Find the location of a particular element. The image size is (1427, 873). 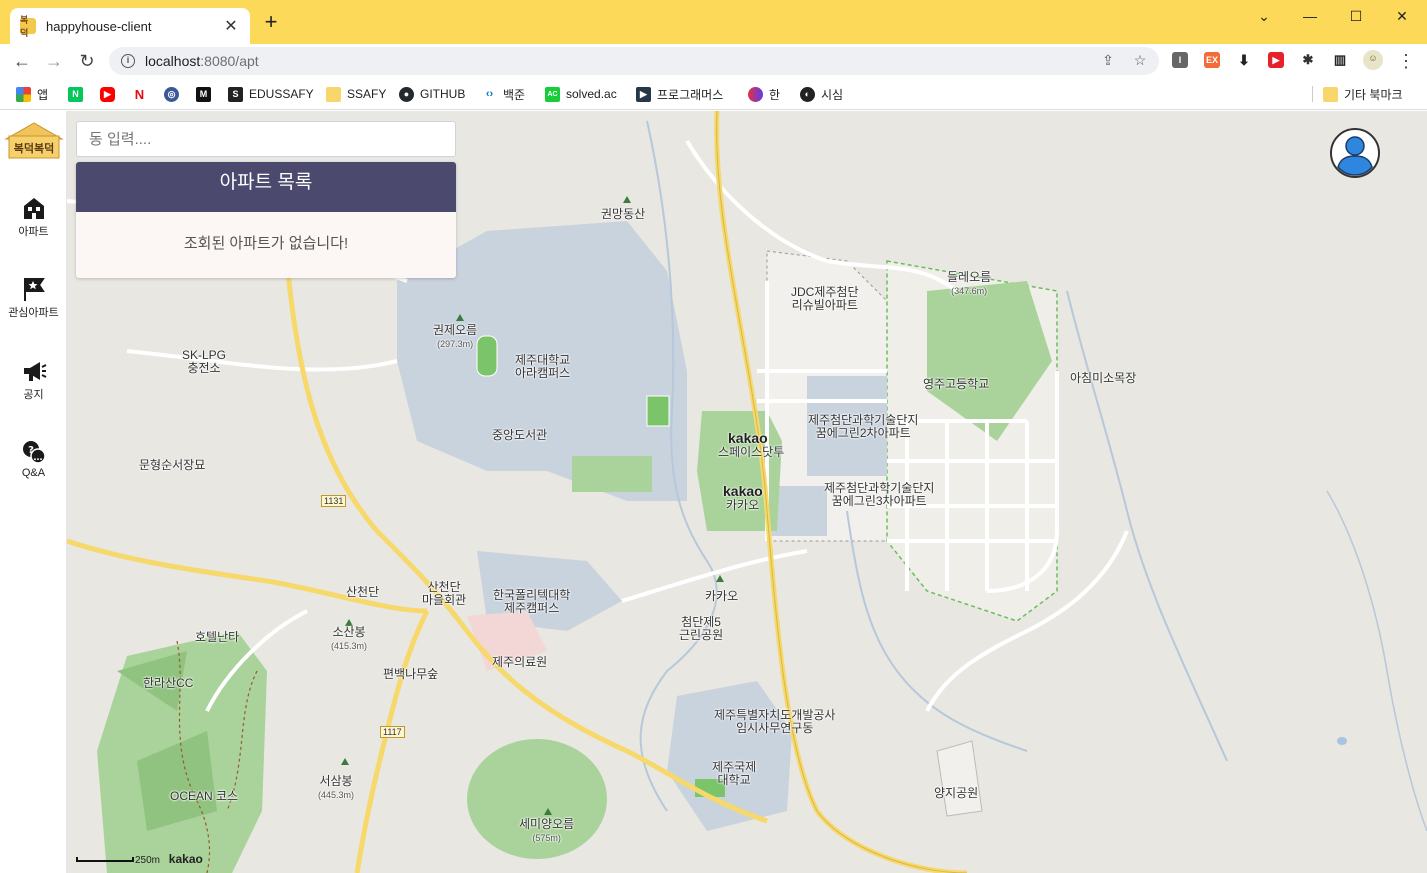

m-logo-icon: M is located at coordinates (203, 94).